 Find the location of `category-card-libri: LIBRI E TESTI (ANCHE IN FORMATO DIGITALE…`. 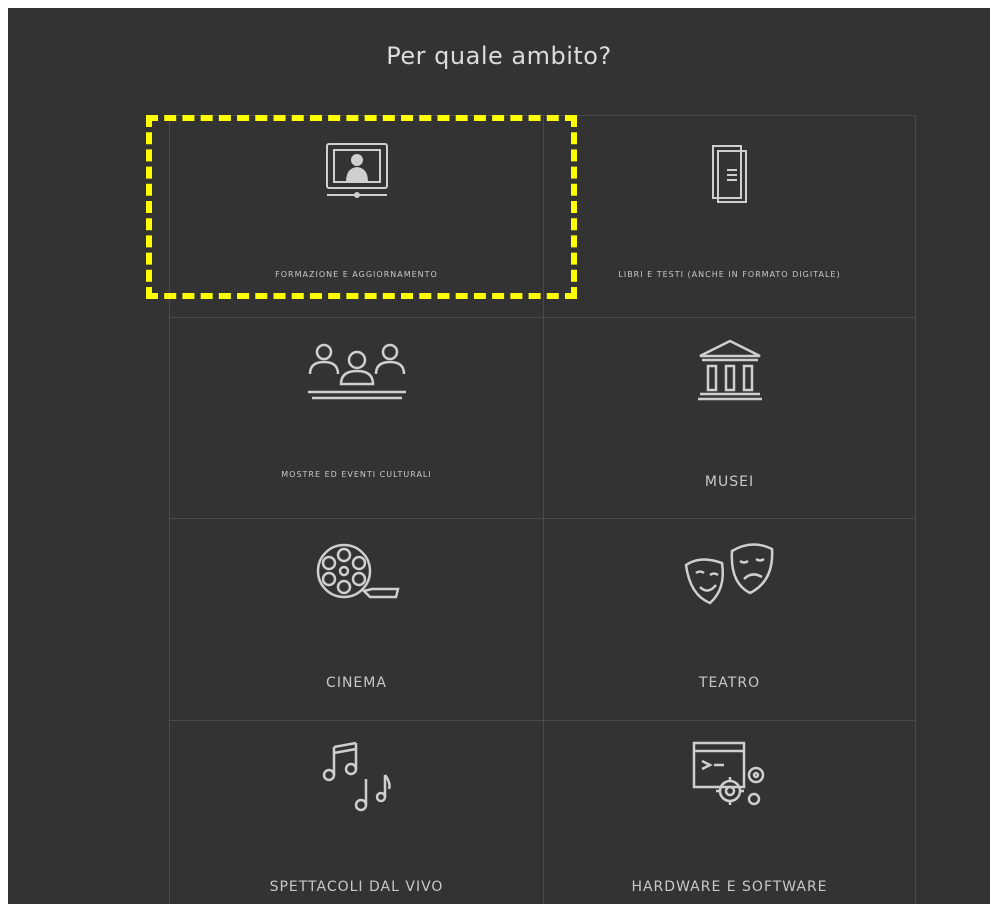

category-card-libri: LIBRI E TESTI (ANCHE IN FORMATO DIGITALE… is located at coordinates (729, 216).